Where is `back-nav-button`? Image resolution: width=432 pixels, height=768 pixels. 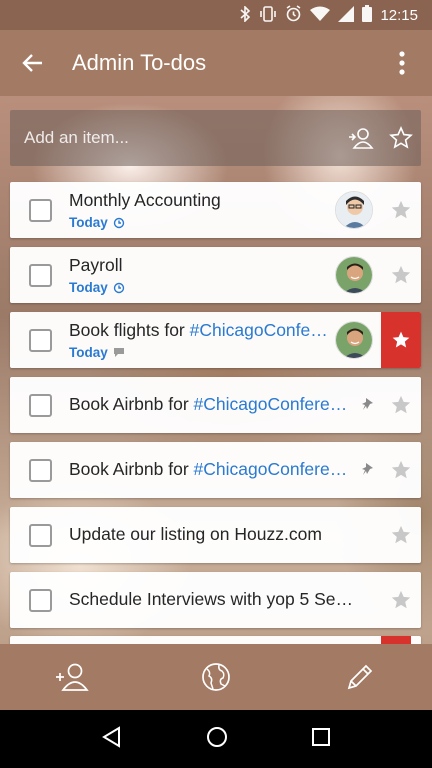
back-nav-button is located at coordinates (112, 739).